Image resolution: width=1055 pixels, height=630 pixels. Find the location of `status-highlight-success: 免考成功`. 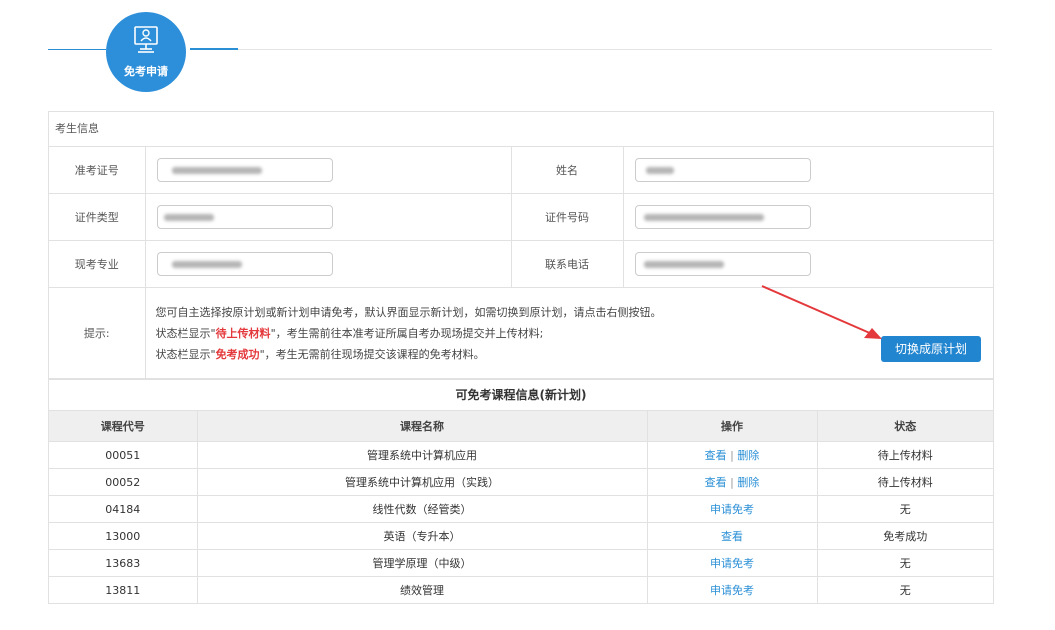

status-highlight-success: 免考成功 is located at coordinates (237, 354).